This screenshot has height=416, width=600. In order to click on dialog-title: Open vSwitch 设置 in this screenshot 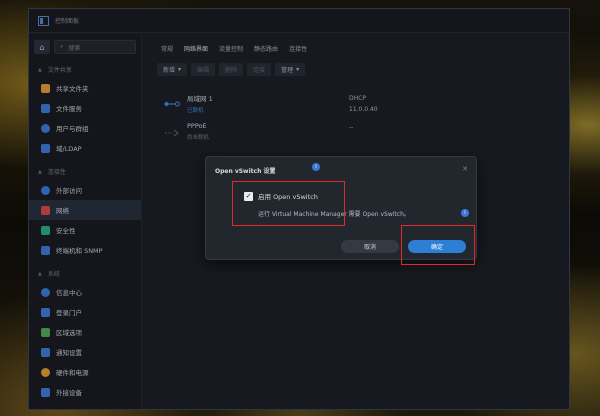, I will do `click(245, 171)`.